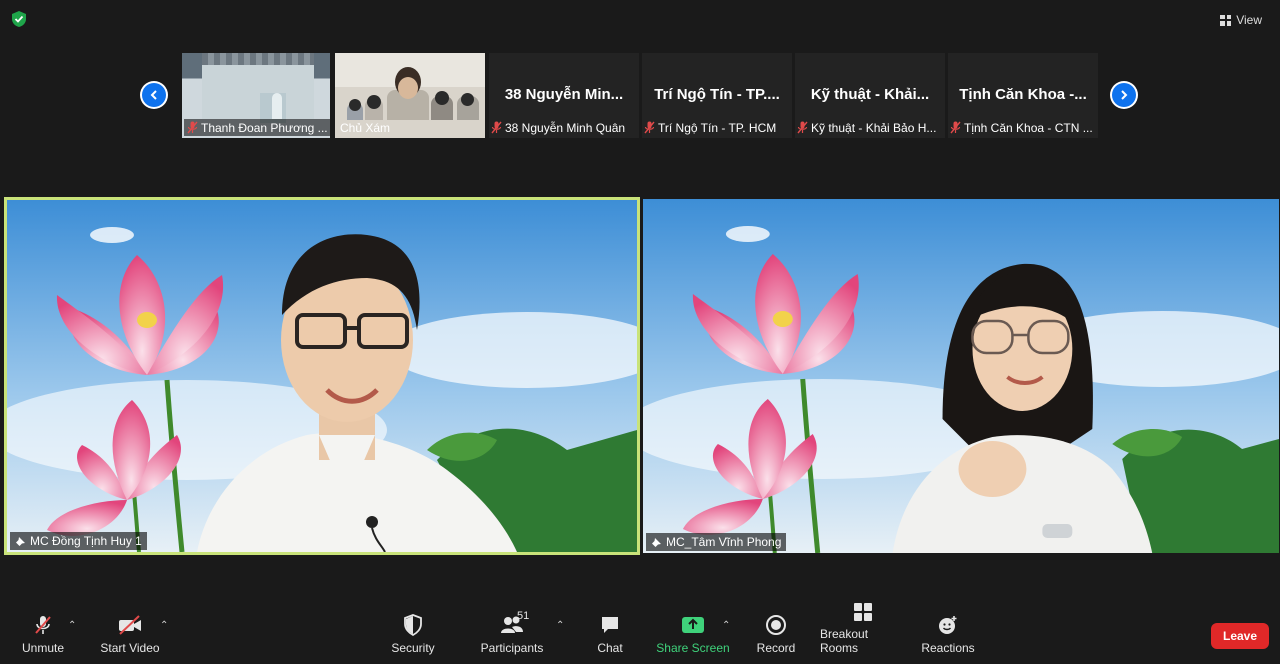  What do you see at coordinates (413, 625) in the screenshot?
I see `security-shield-icon` at bounding box center [413, 625].